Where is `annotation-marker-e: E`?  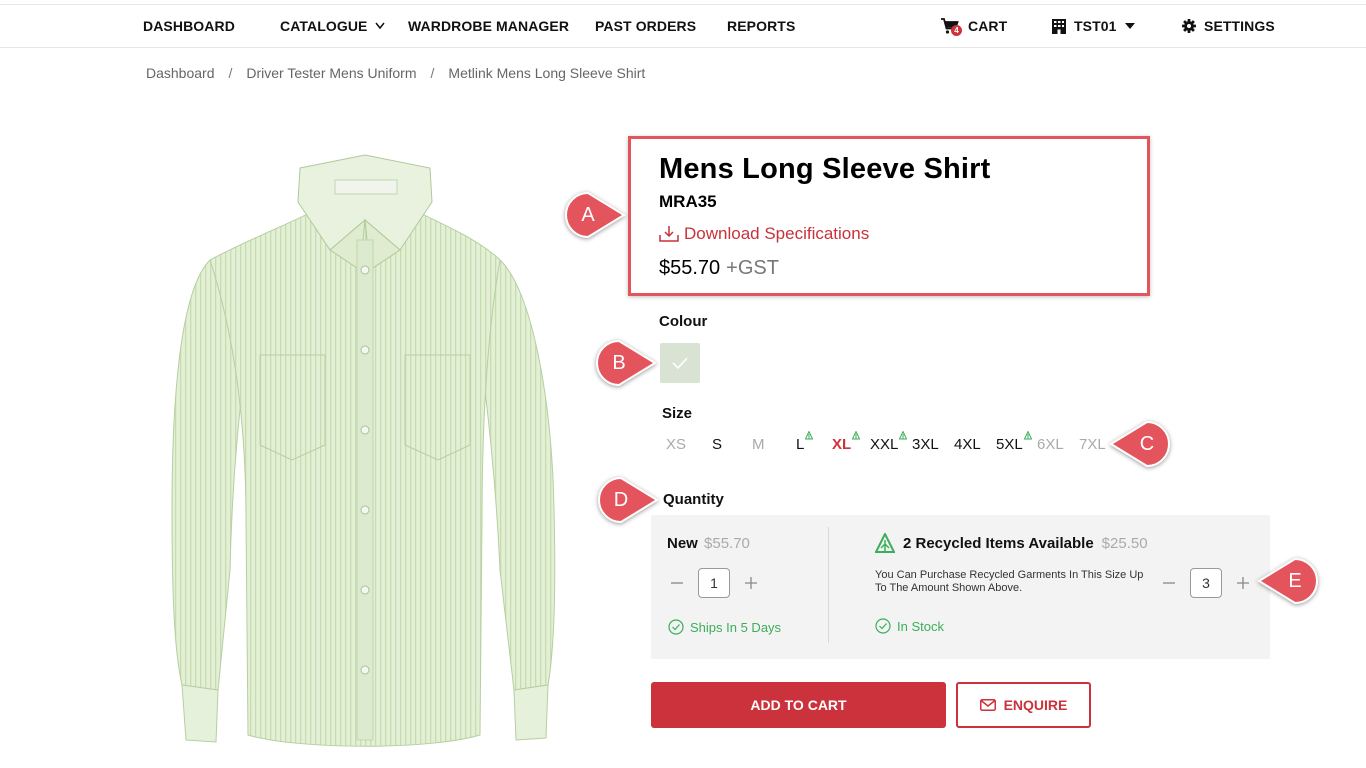
annotation-marker-e: E is located at coordinates (1287, 581).